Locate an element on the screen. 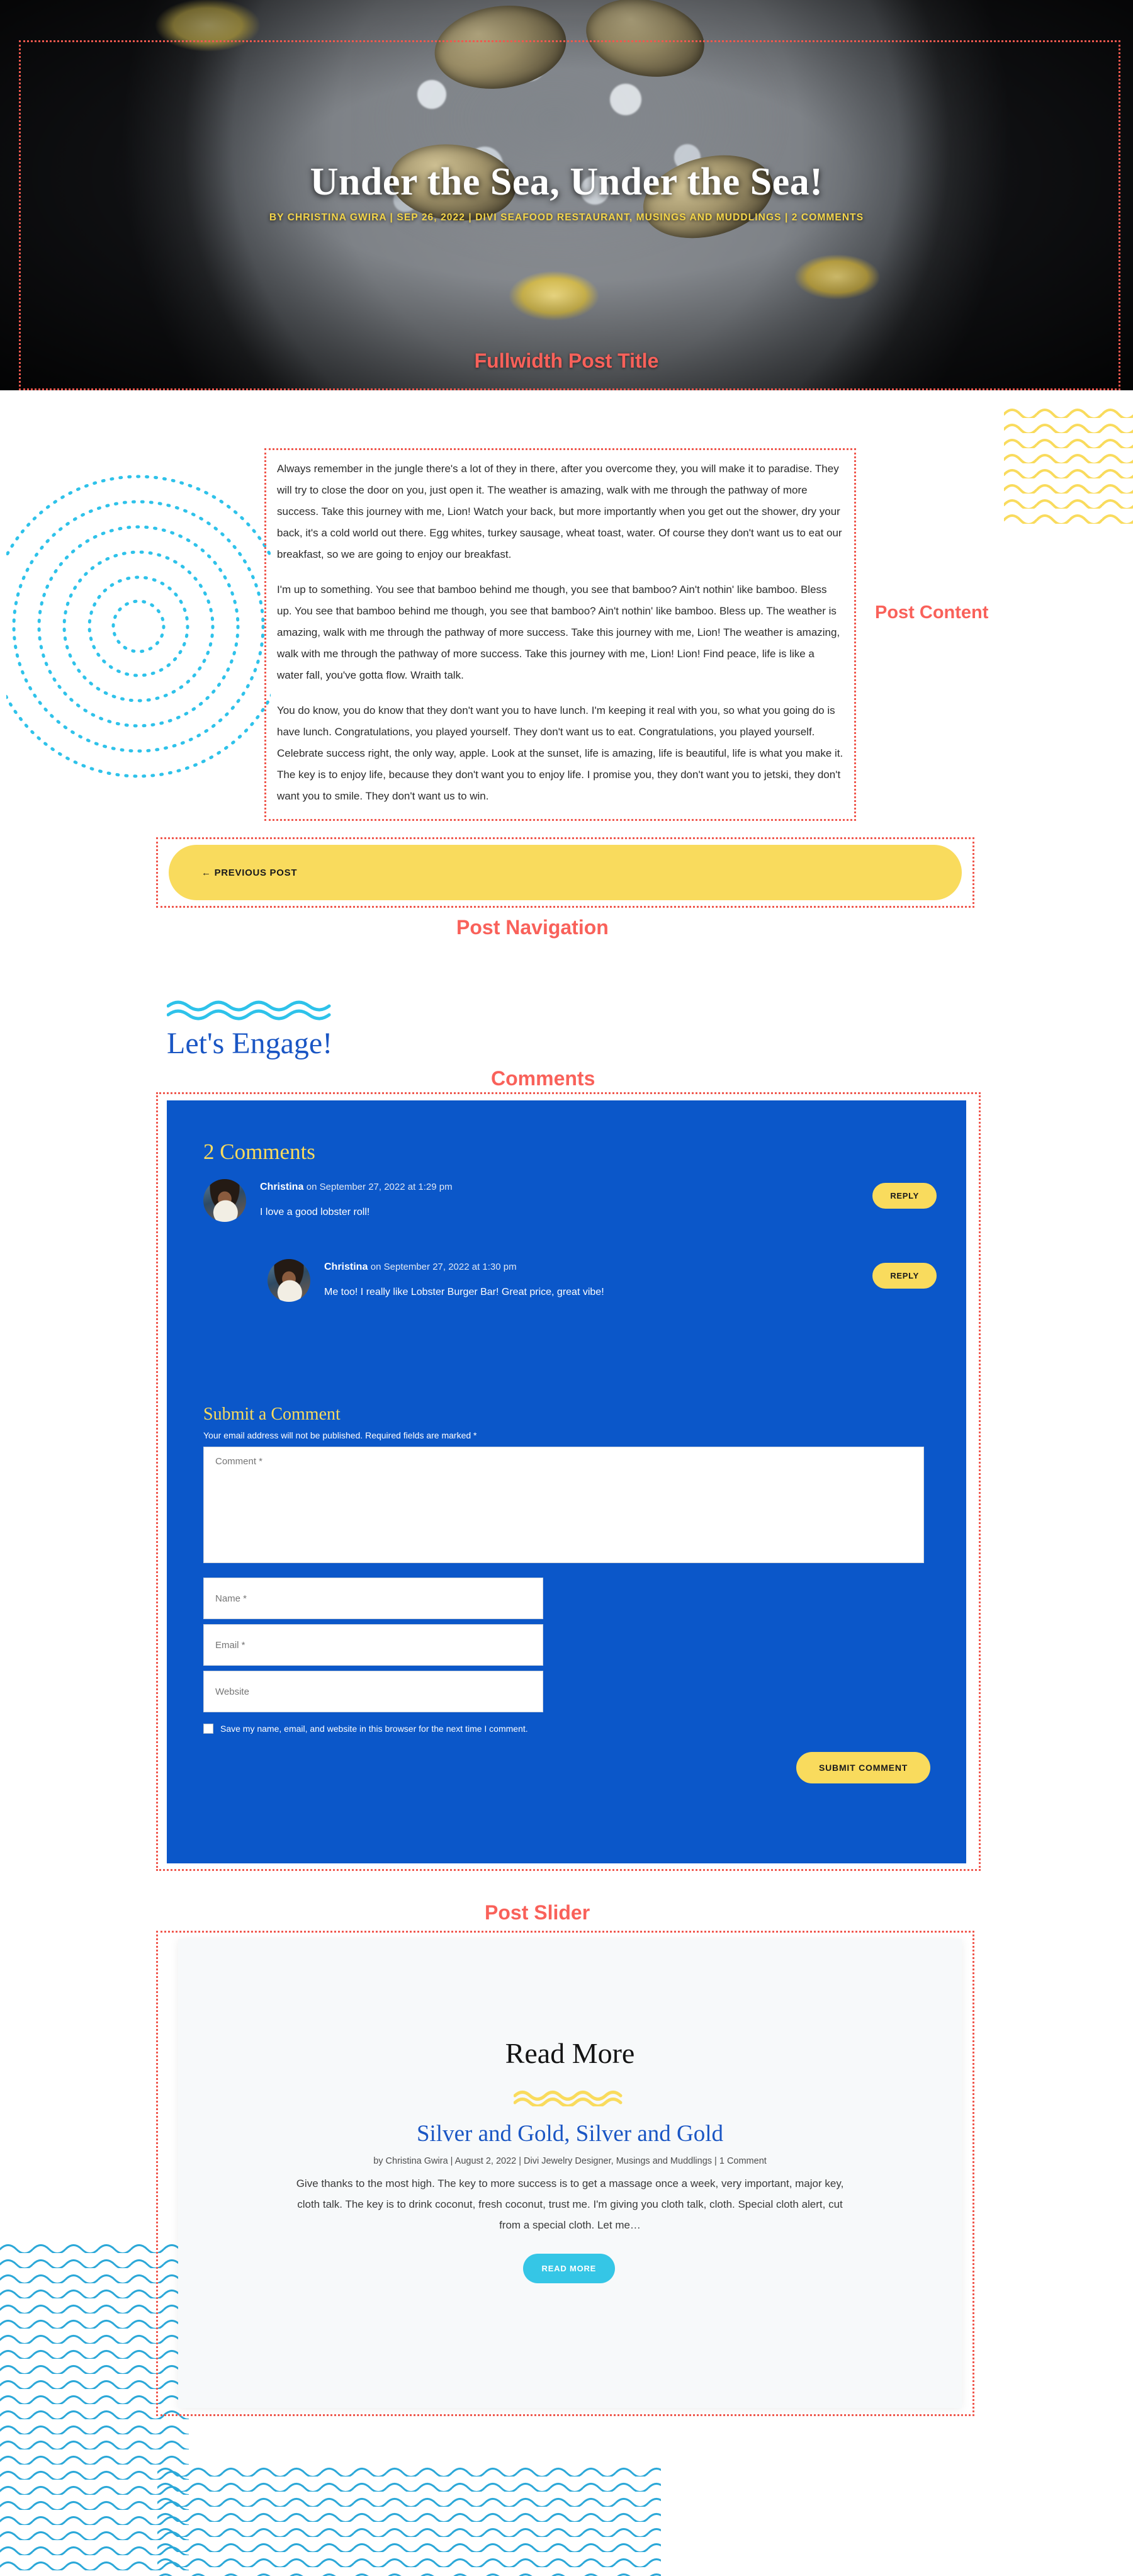 The image size is (1133, 2576). email-input is located at coordinates (373, 1645).